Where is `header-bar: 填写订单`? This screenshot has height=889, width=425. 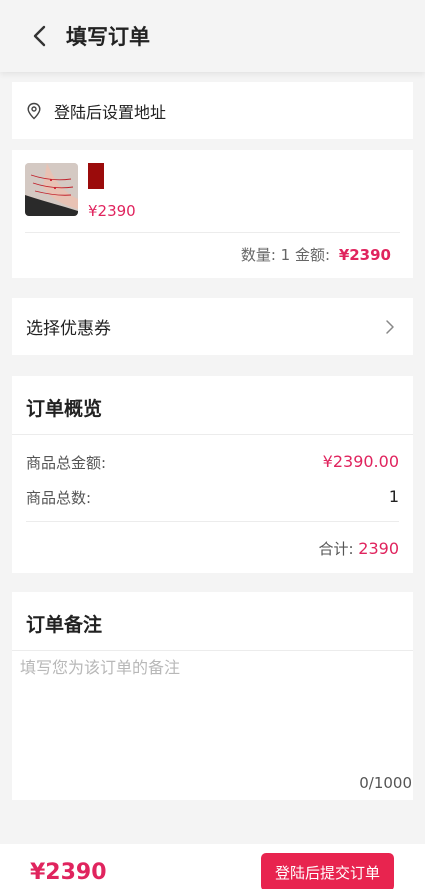 header-bar: 填写订单 is located at coordinates (212, 36).